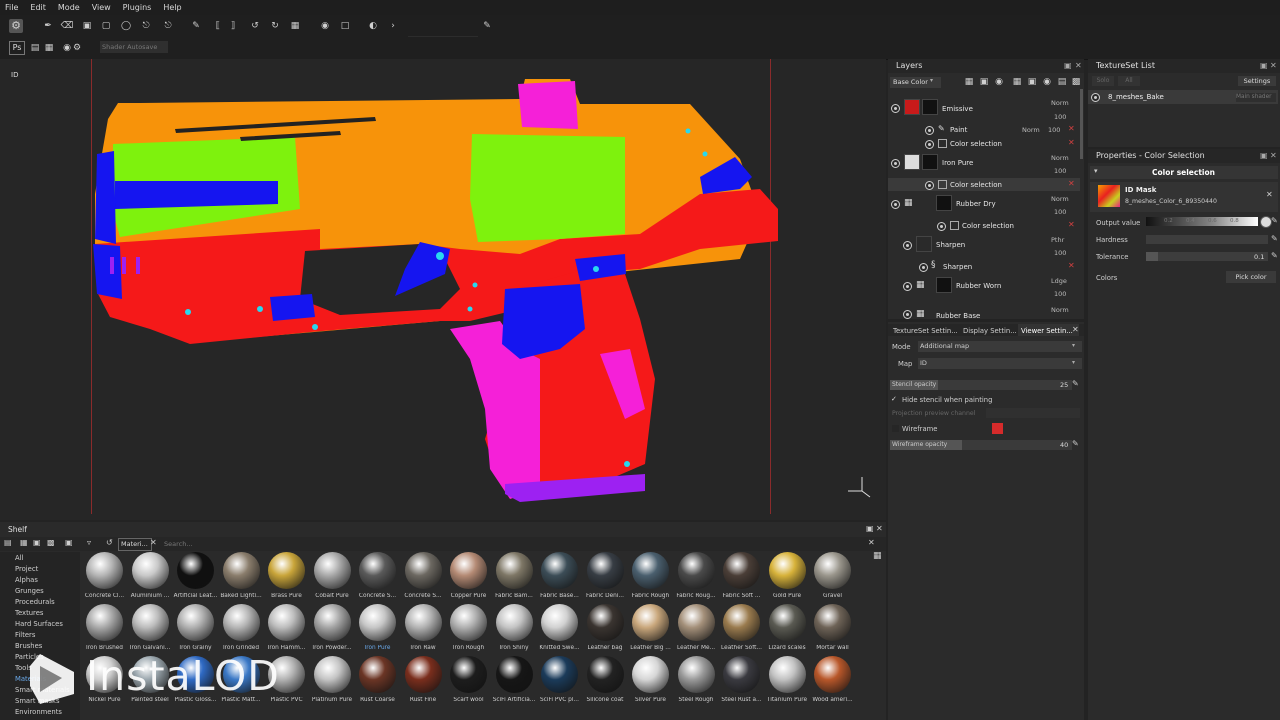 The width and height of the screenshot is (1280, 720). What do you see at coordinates (26, 569) in the screenshot?
I see `category-project: Project` at bounding box center [26, 569].